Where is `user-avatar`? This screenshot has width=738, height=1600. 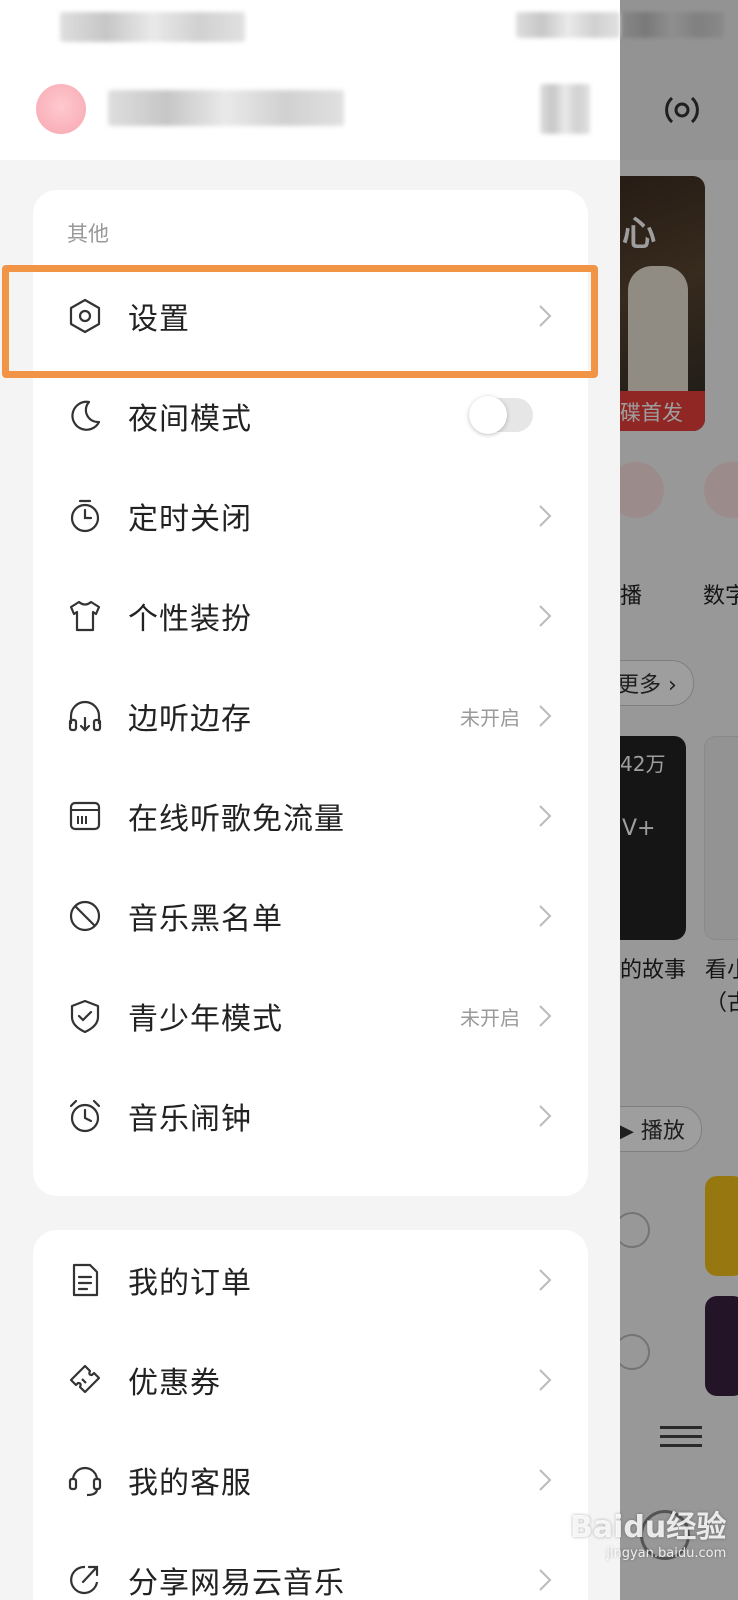 user-avatar is located at coordinates (61, 109).